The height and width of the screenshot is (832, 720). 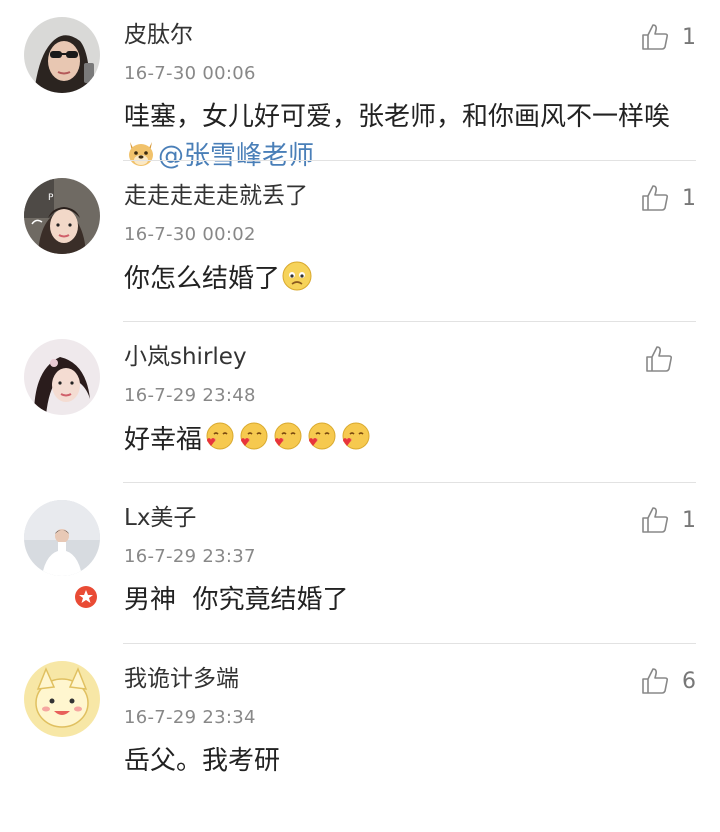 I want to click on sad-face-emoji-icon, so click(x=297, y=276).